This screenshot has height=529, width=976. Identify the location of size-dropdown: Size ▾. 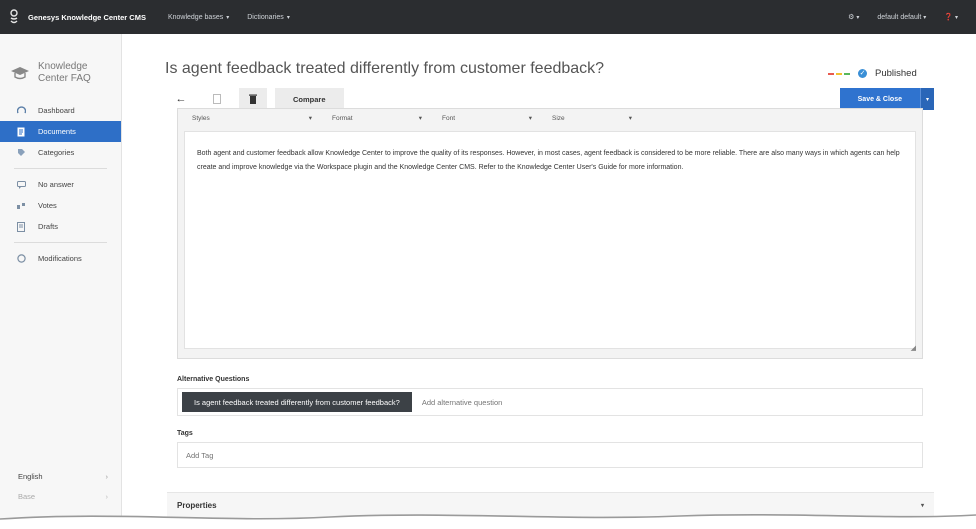
(592, 118).